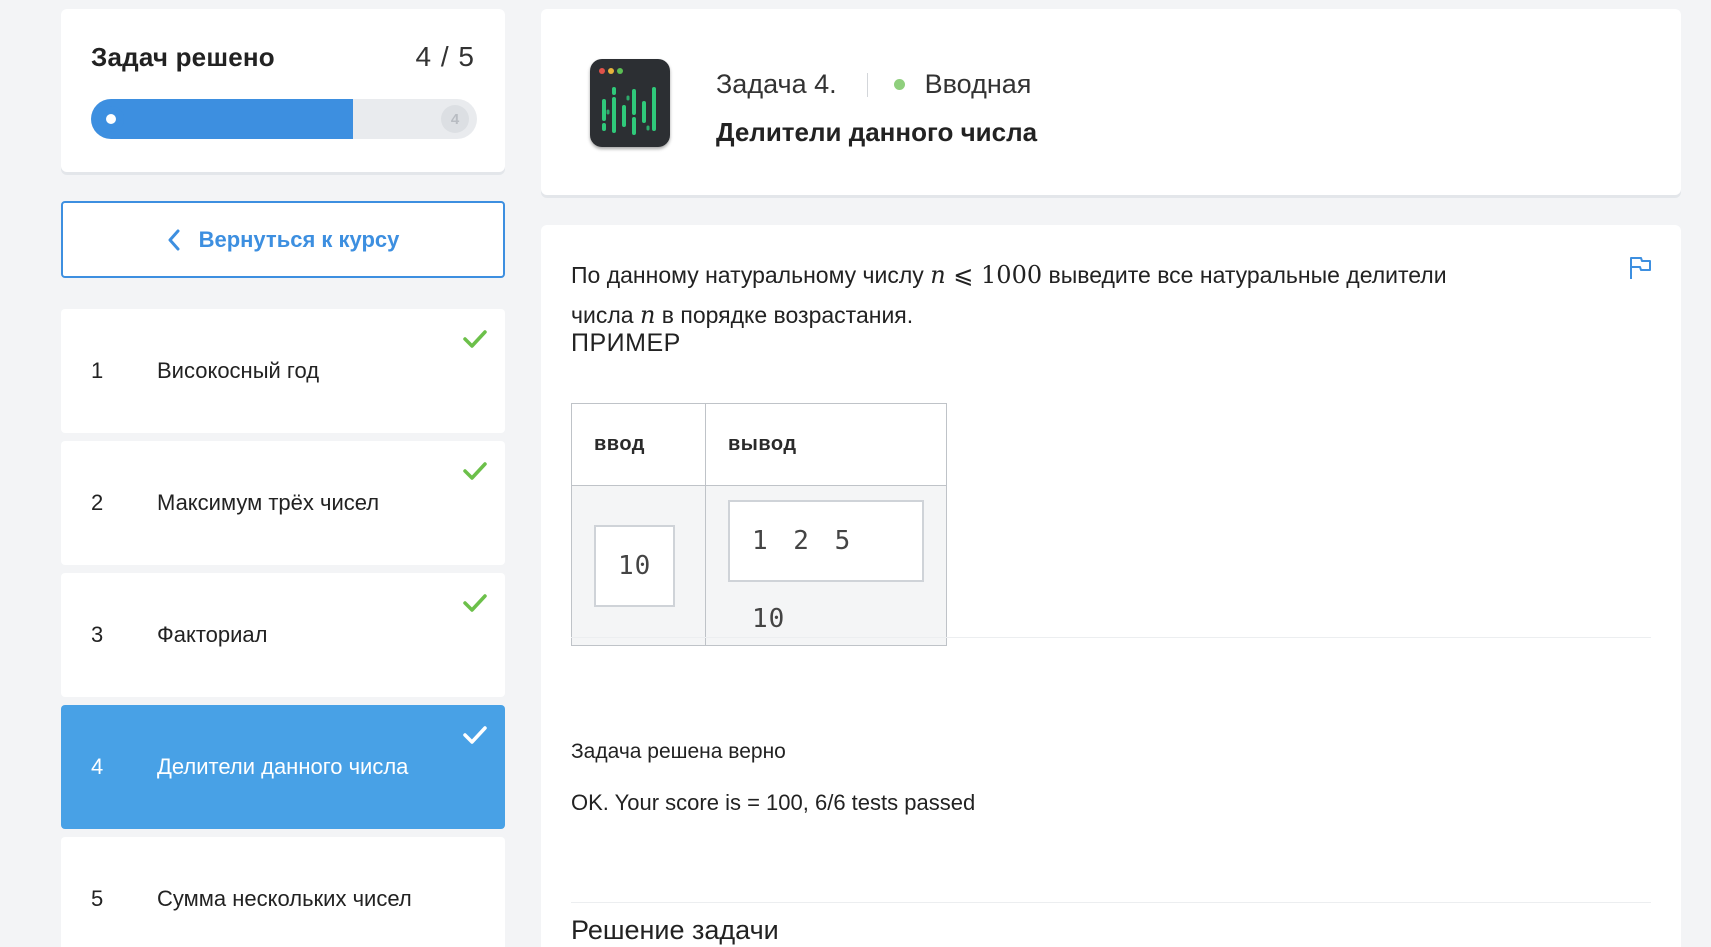  What do you see at coordinates (283, 635) in the screenshot?
I see `task-list-item: 3 Факториал` at bounding box center [283, 635].